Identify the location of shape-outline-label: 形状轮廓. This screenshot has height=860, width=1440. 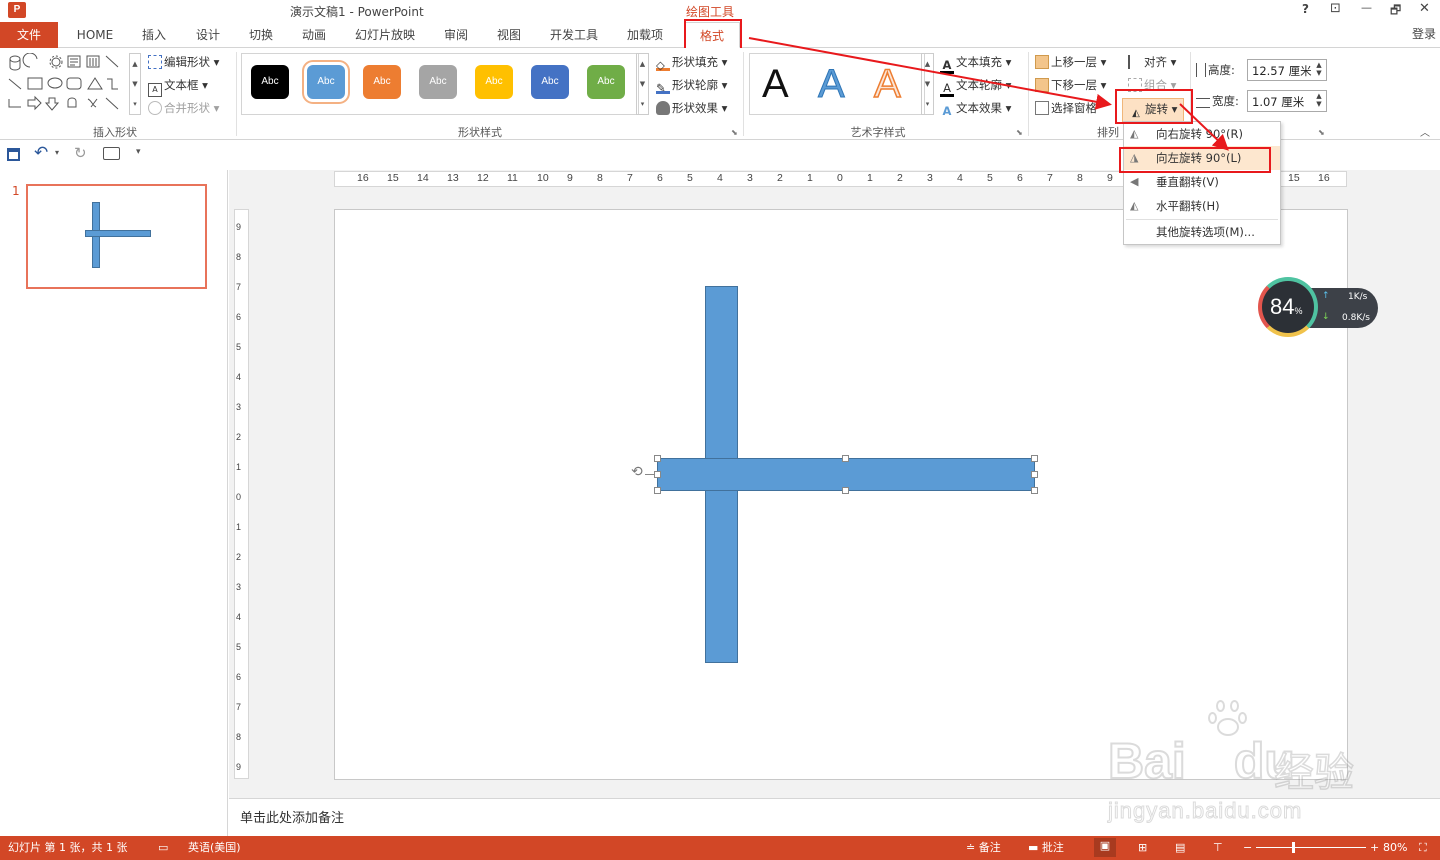
(695, 85).